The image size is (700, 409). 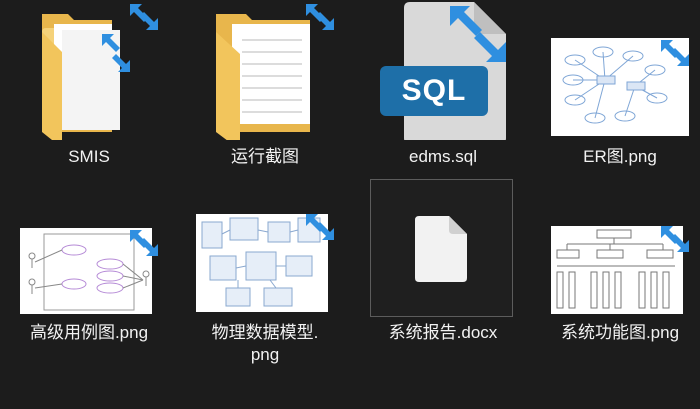 What do you see at coordinates (89, 90) in the screenshot?
I see `file-item-smis: SMIS` at bounding box center [89, 90].